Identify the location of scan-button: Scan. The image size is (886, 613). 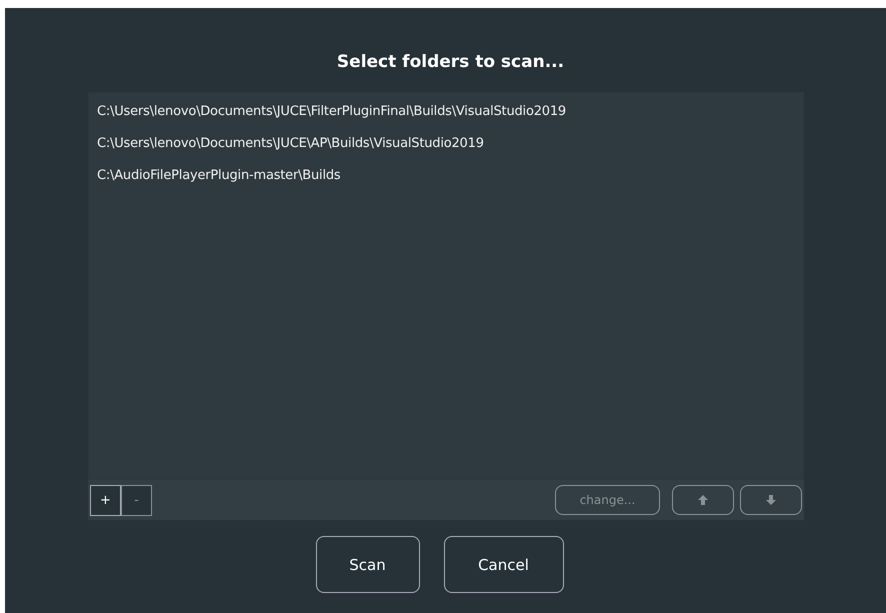
(368, 564).